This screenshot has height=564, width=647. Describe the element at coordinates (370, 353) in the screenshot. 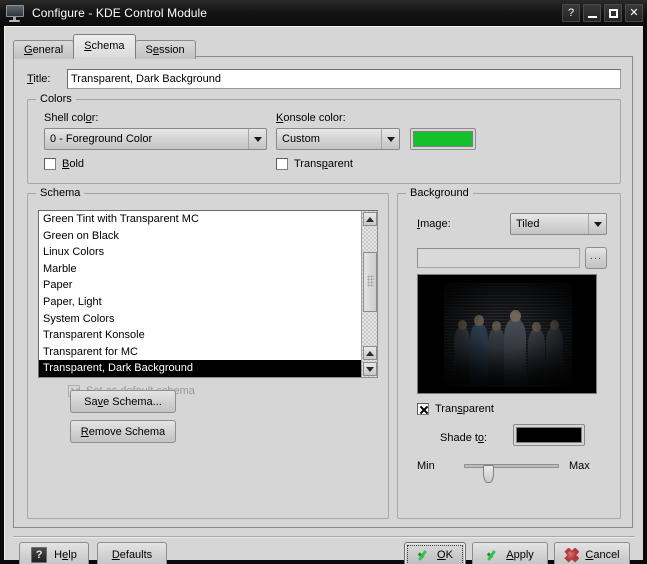

I see `scroll-up-alt-icon` at that location.